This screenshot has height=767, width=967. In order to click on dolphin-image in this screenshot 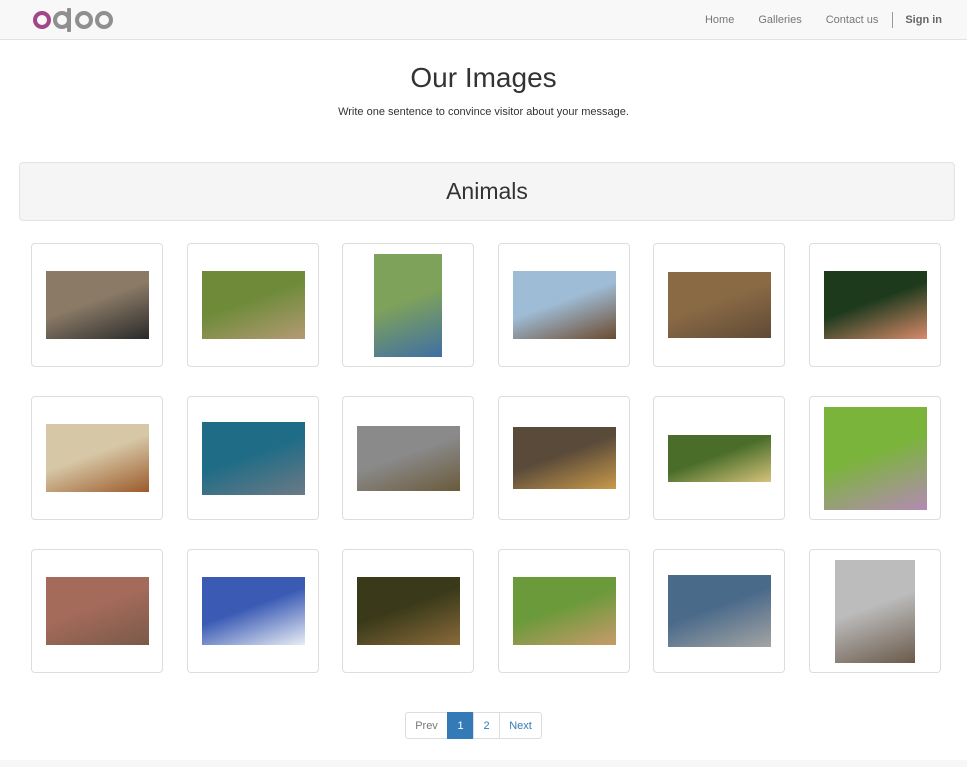, I will do `click(253, 458)`.